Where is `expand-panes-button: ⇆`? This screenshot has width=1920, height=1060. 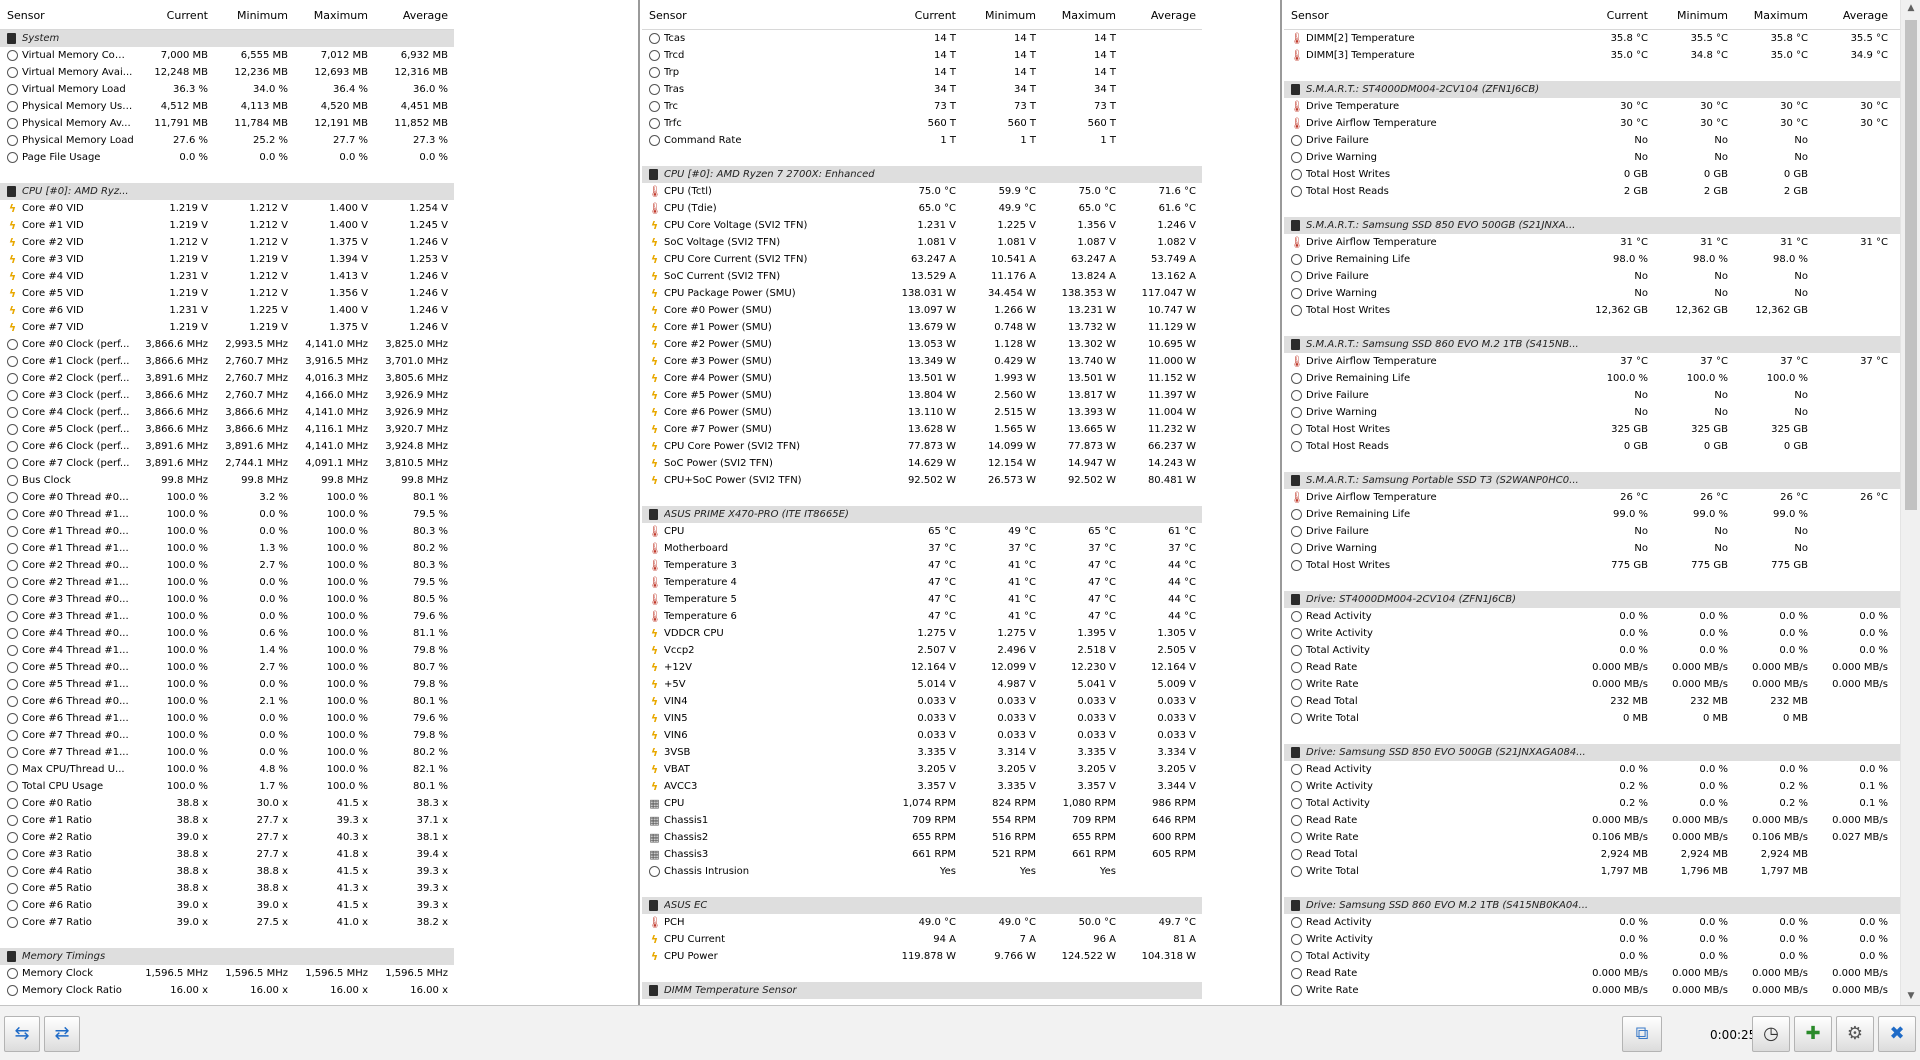 expand-panes-button: ⇆ is located at coordinates (22, 1034).